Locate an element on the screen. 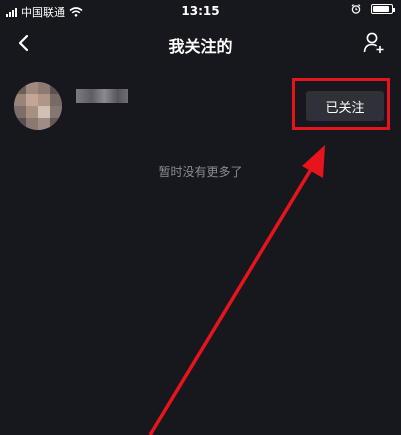  nav-bar: 我关注的 is located at coordinates (200, 44).